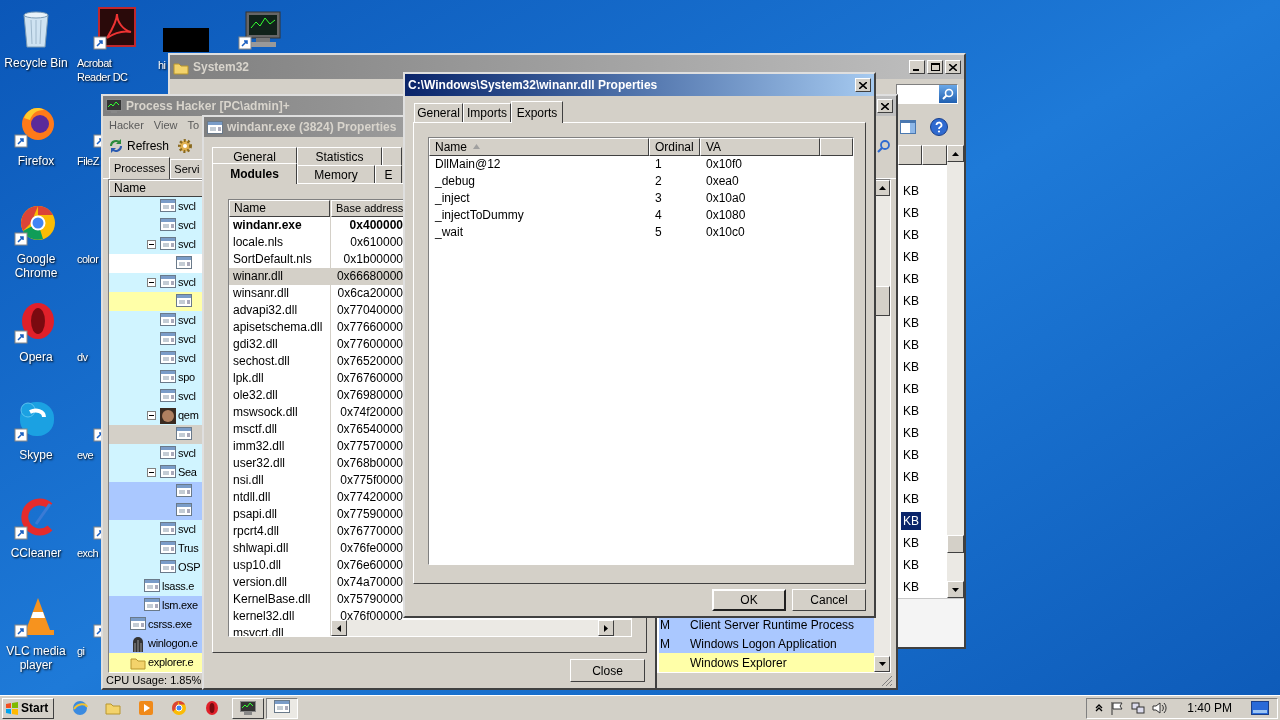 The image size is (1280, 720). Describe the element at coordinates (36, 161) in the screenshot. I see `icon-label: Firefox` at that location.